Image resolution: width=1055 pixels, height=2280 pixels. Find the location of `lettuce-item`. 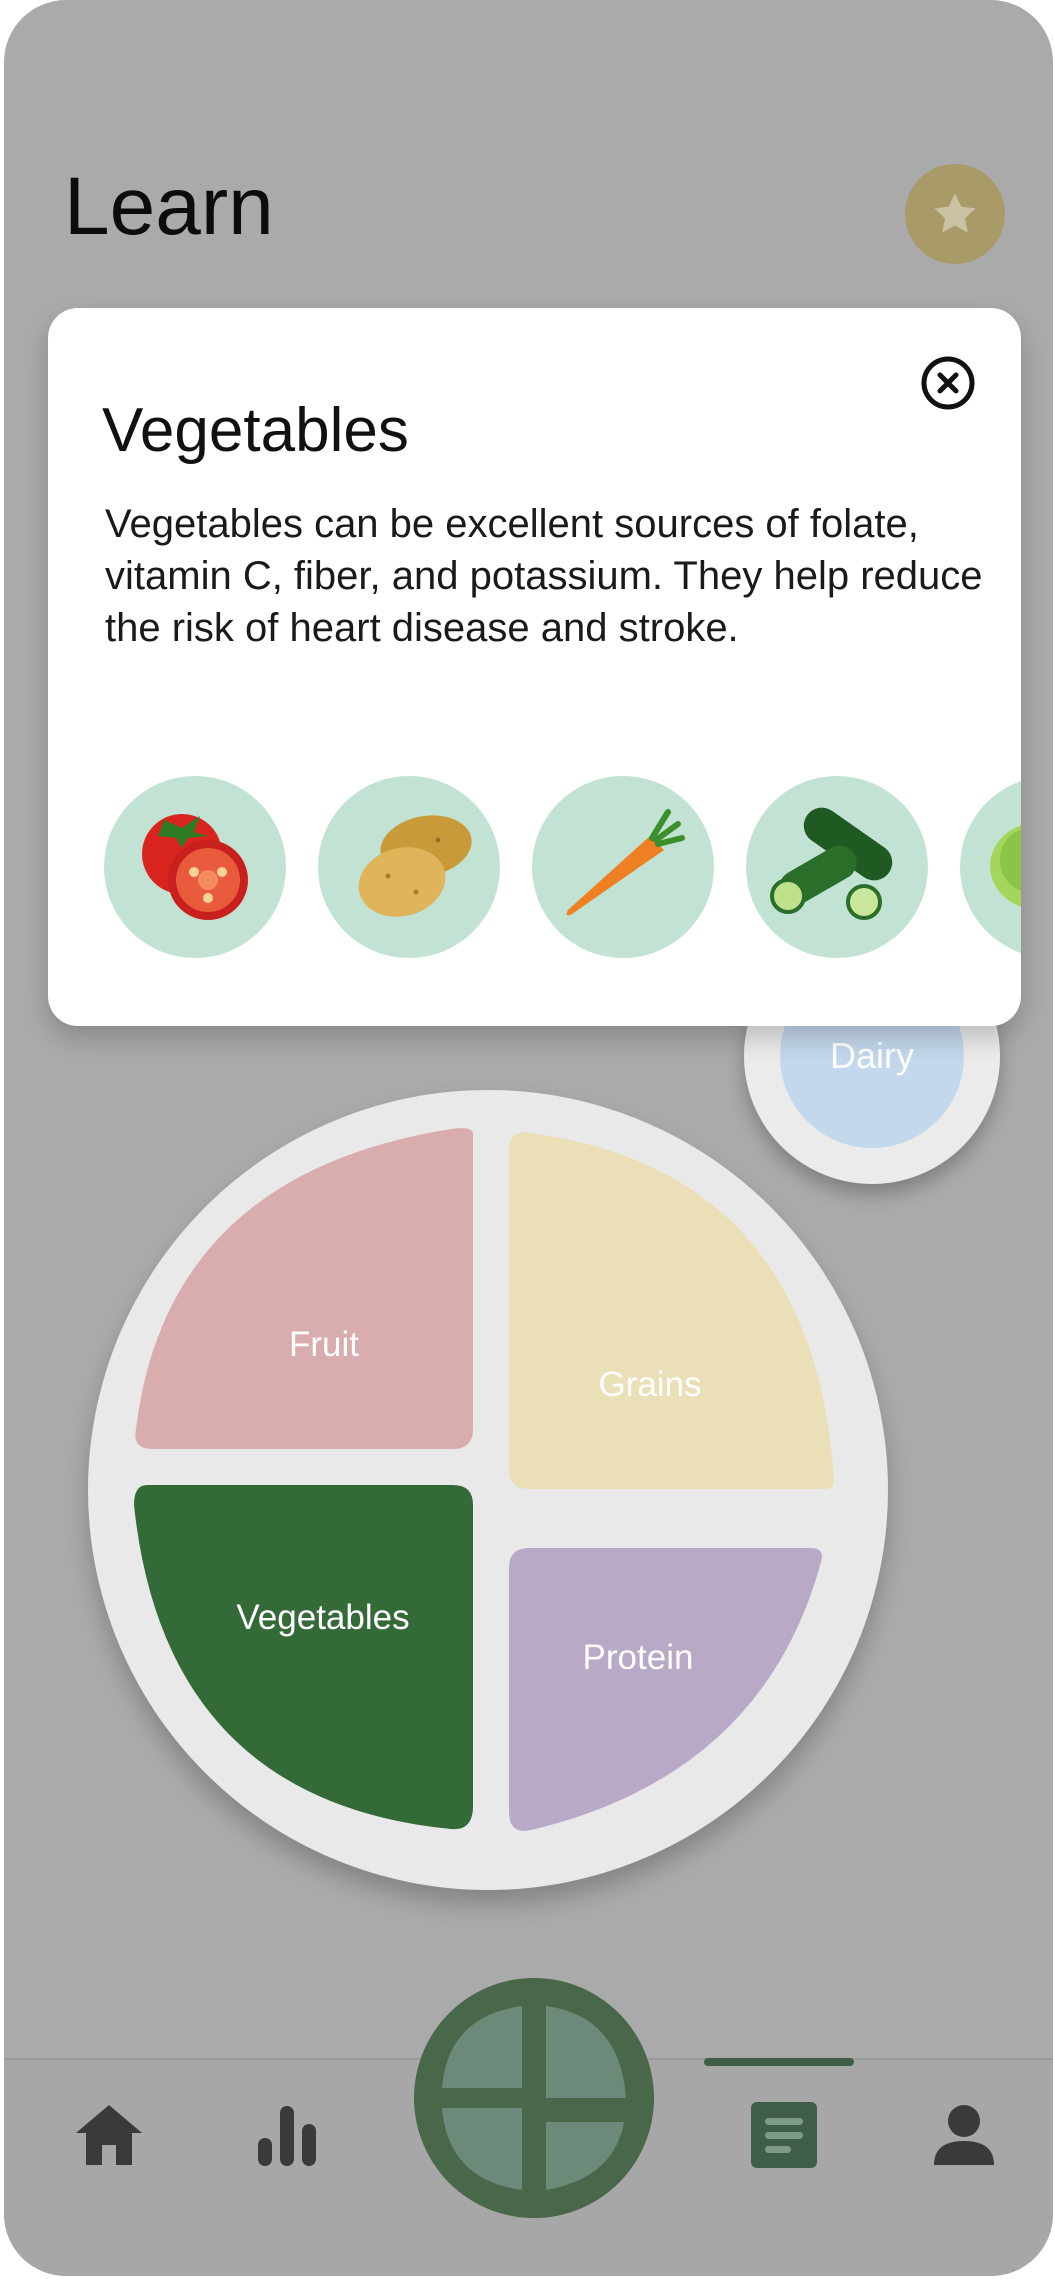

lettuce-item is located at coordinates (990, 867).